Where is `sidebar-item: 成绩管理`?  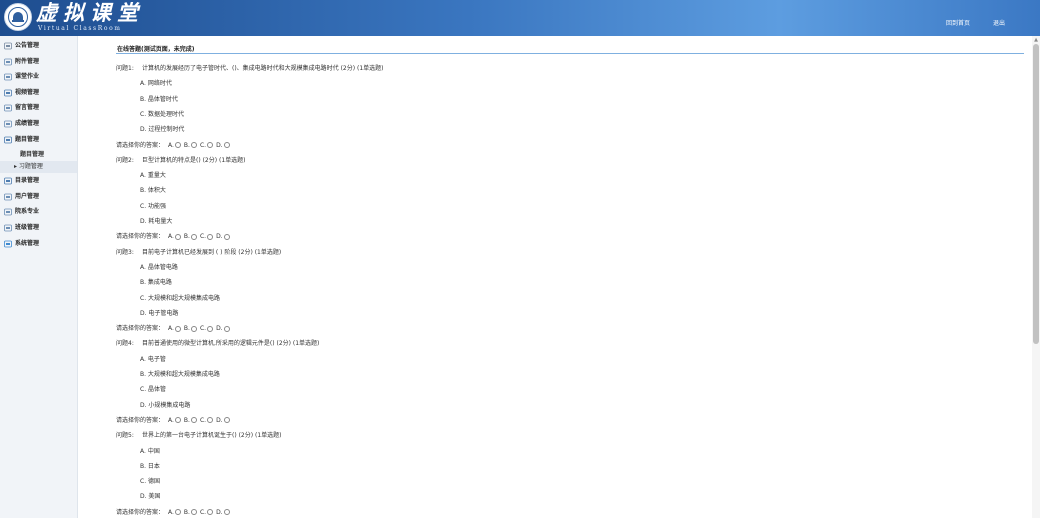
sidebar-item: 成绩管理 is located at coordinates (38, 124).